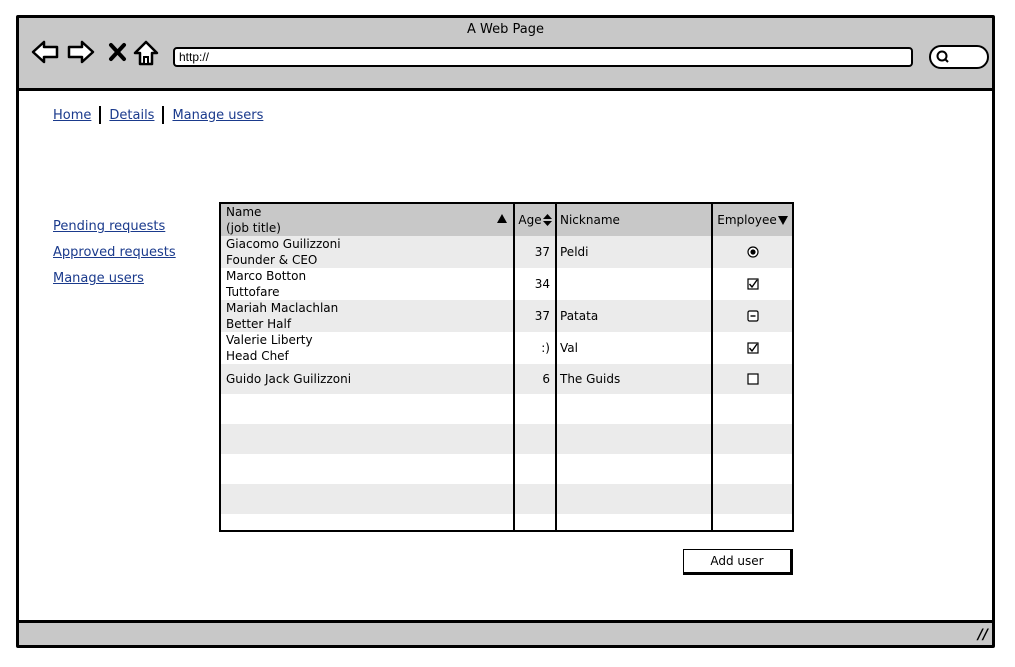 The image size is (1015, 667). I want to click on row-title: Founder & CEO, so click(272, 260).